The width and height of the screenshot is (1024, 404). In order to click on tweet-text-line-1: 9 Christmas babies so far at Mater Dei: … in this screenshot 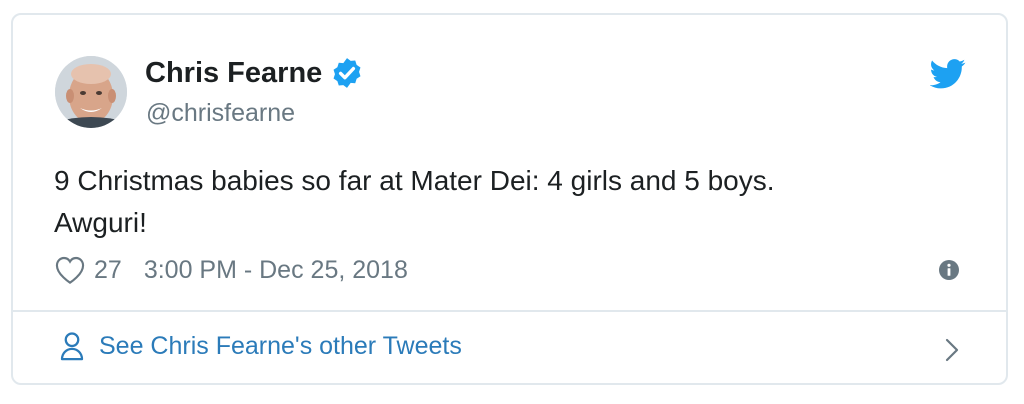, I will do `click(414, 180)`.